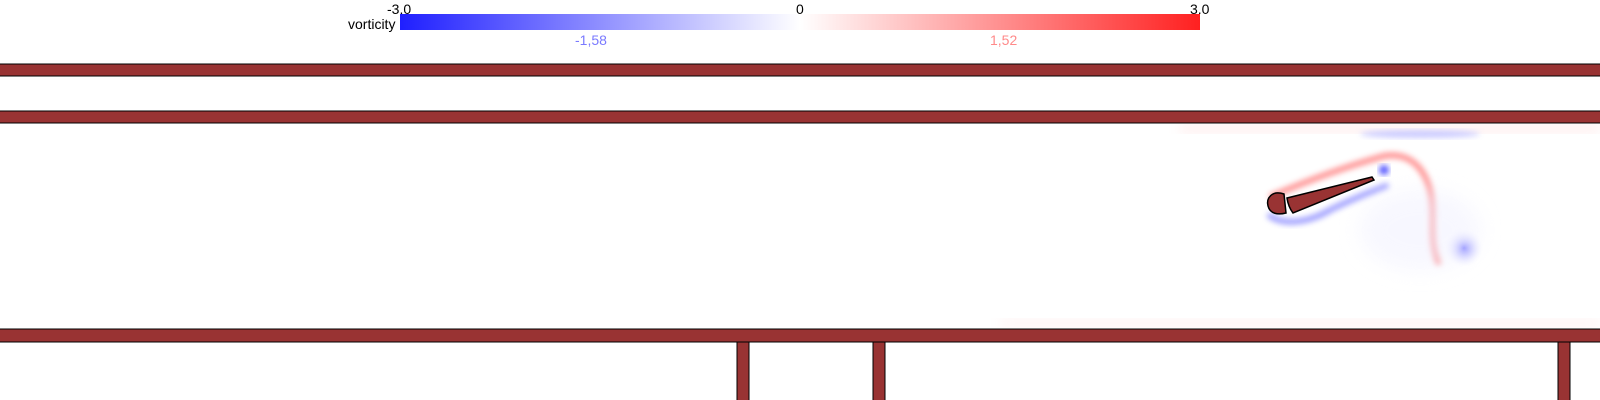  I want to click on inner-top-wall, so click(800, 117).